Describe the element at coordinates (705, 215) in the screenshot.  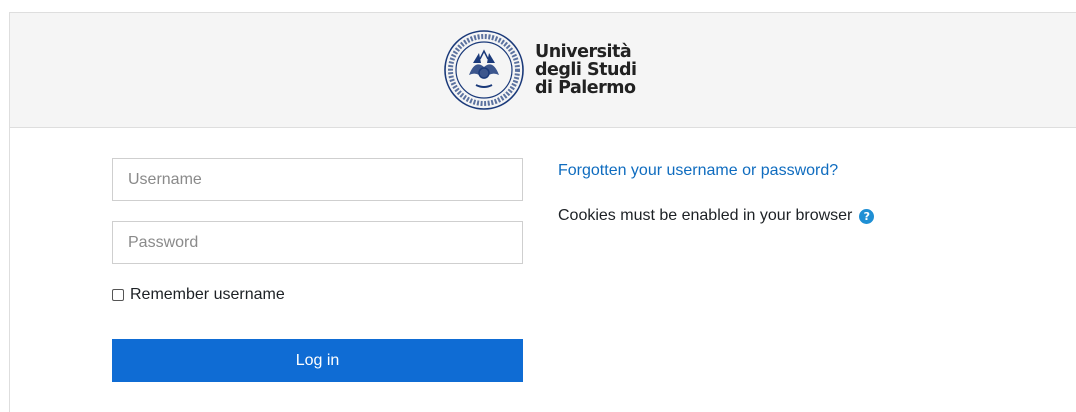
I see `cookies-text: Cookies must be enabled in your browser` at that location.